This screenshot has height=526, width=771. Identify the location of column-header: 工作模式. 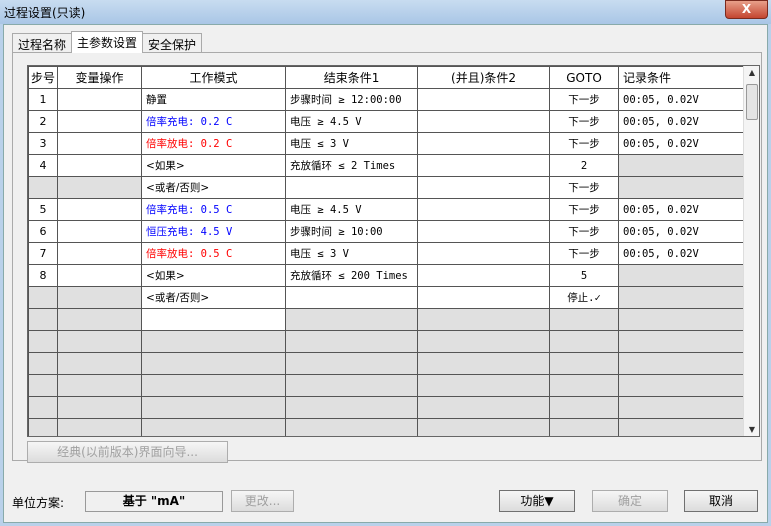
(214, 77).